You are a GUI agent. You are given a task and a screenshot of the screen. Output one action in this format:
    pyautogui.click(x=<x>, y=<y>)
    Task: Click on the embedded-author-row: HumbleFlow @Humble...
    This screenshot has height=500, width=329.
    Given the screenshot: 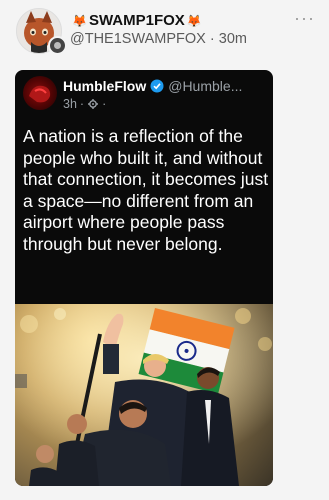 What is the action you would take?
    pyautogui.click(x=152, y=86)
    